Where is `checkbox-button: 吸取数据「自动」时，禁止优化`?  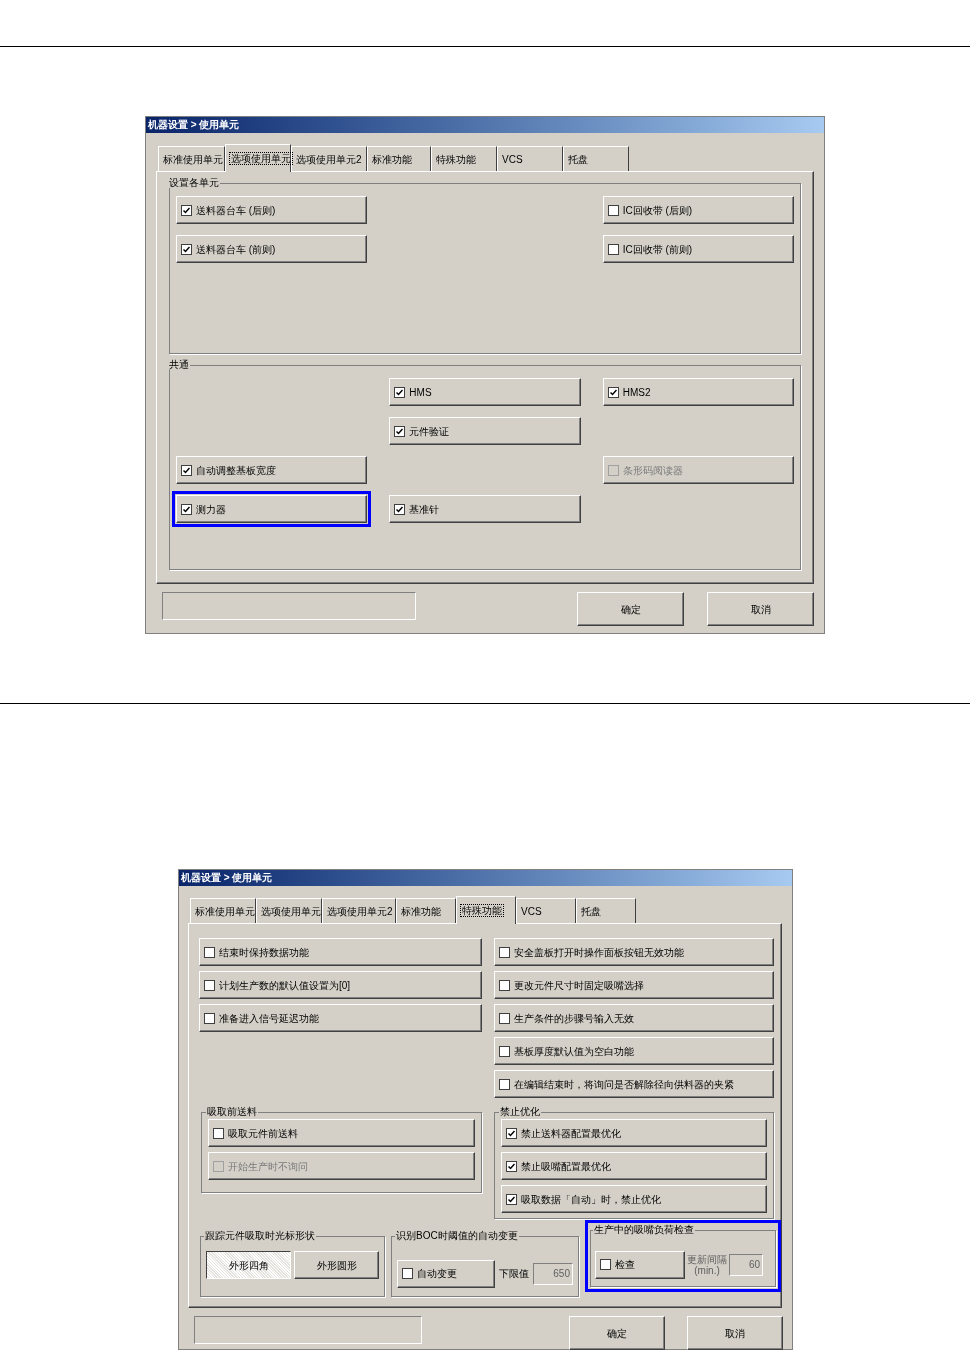 checkbox-button: 吸取数据「自动」时，禁止优化 is located at coordinates (634, 1199).